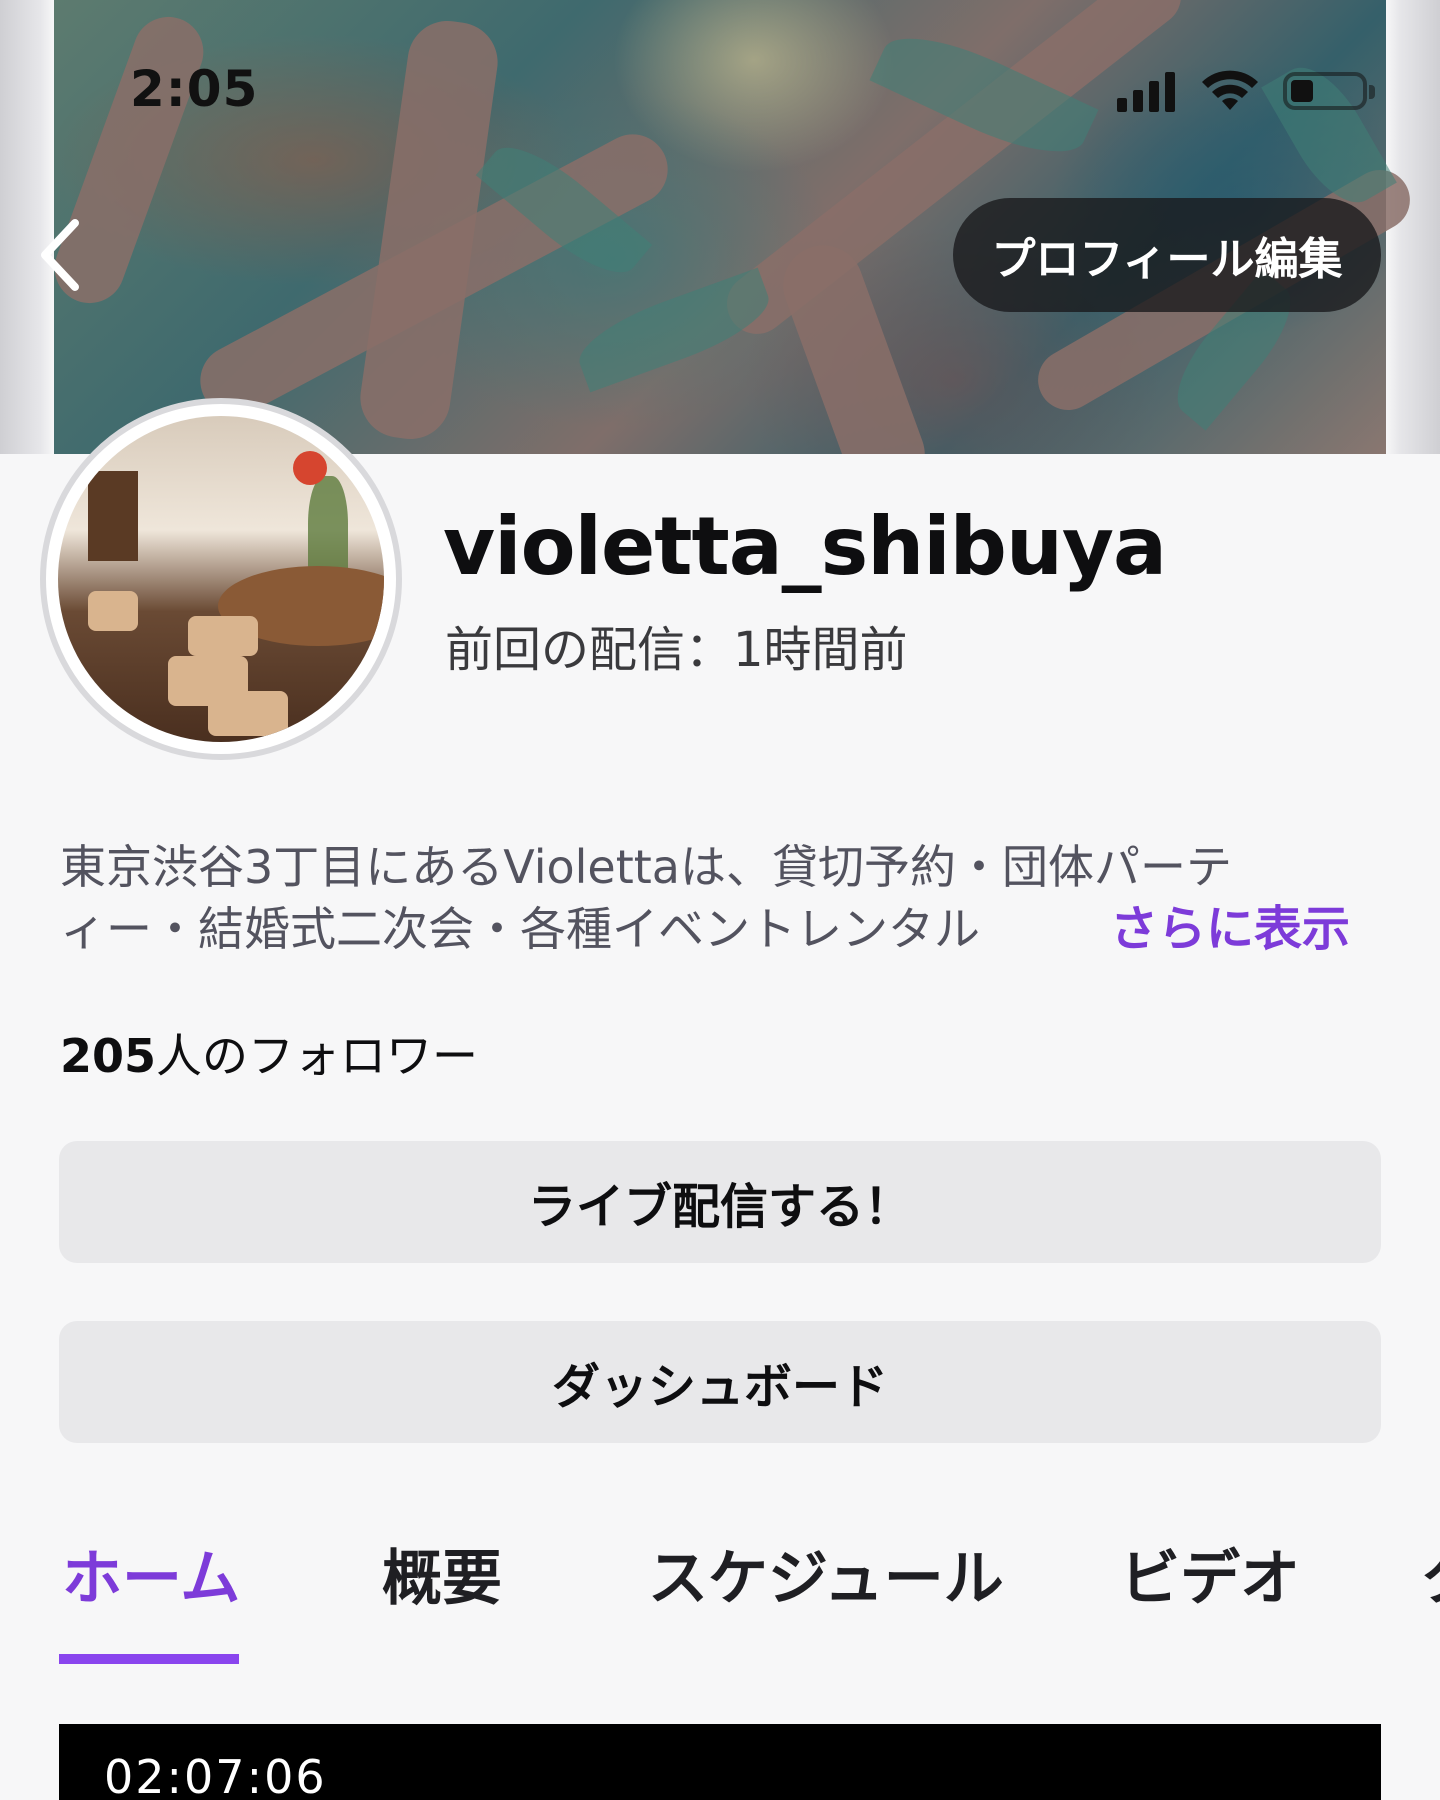 This screenshot has width=1440, height=1800. What do you see at coordinates (805, 546) in the screenshot?
I see `channel-username: violetta_shibuya` at bounding box center [805, 546].